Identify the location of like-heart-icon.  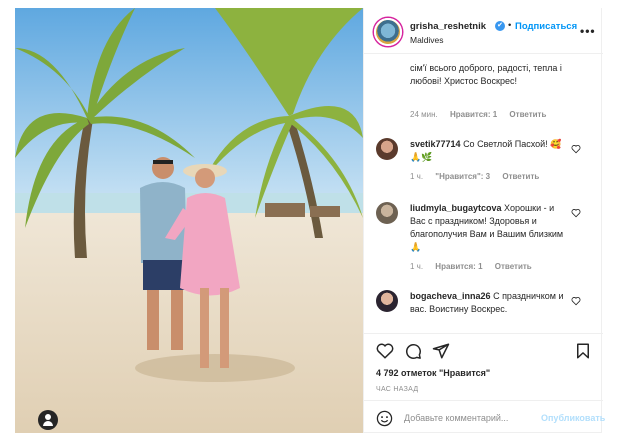
(385, 351).